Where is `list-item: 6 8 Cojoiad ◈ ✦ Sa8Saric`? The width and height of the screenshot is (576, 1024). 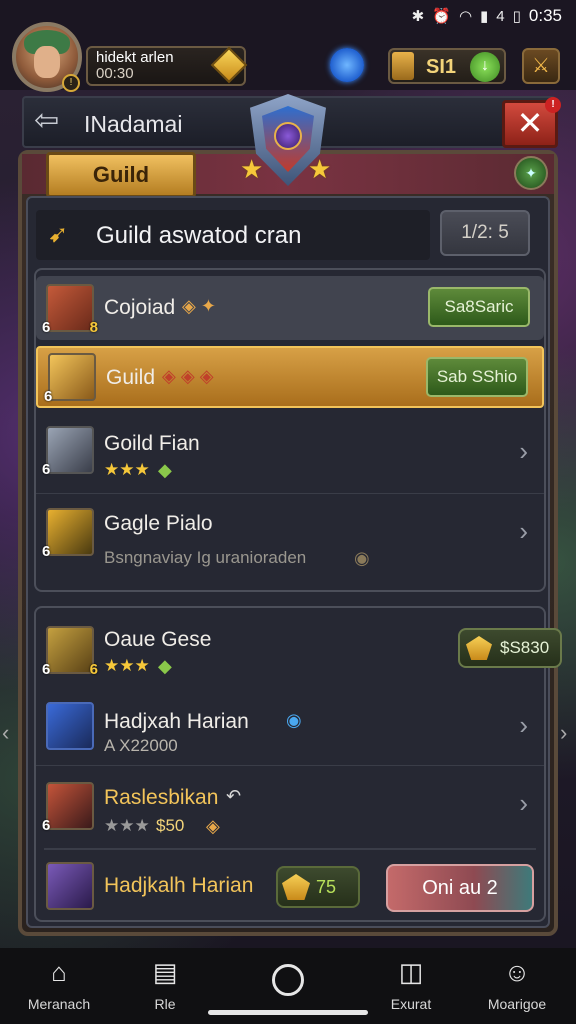 list-item: 6 8 Cojoiad ◈ ✦ Sa8Saric is located at coordinates (290, 308).